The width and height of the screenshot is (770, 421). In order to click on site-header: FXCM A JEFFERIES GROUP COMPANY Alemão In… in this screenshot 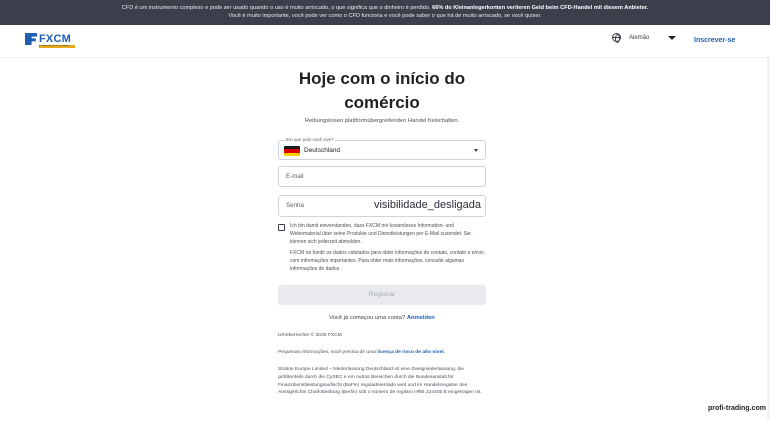, I will do `click(385, 41)`.